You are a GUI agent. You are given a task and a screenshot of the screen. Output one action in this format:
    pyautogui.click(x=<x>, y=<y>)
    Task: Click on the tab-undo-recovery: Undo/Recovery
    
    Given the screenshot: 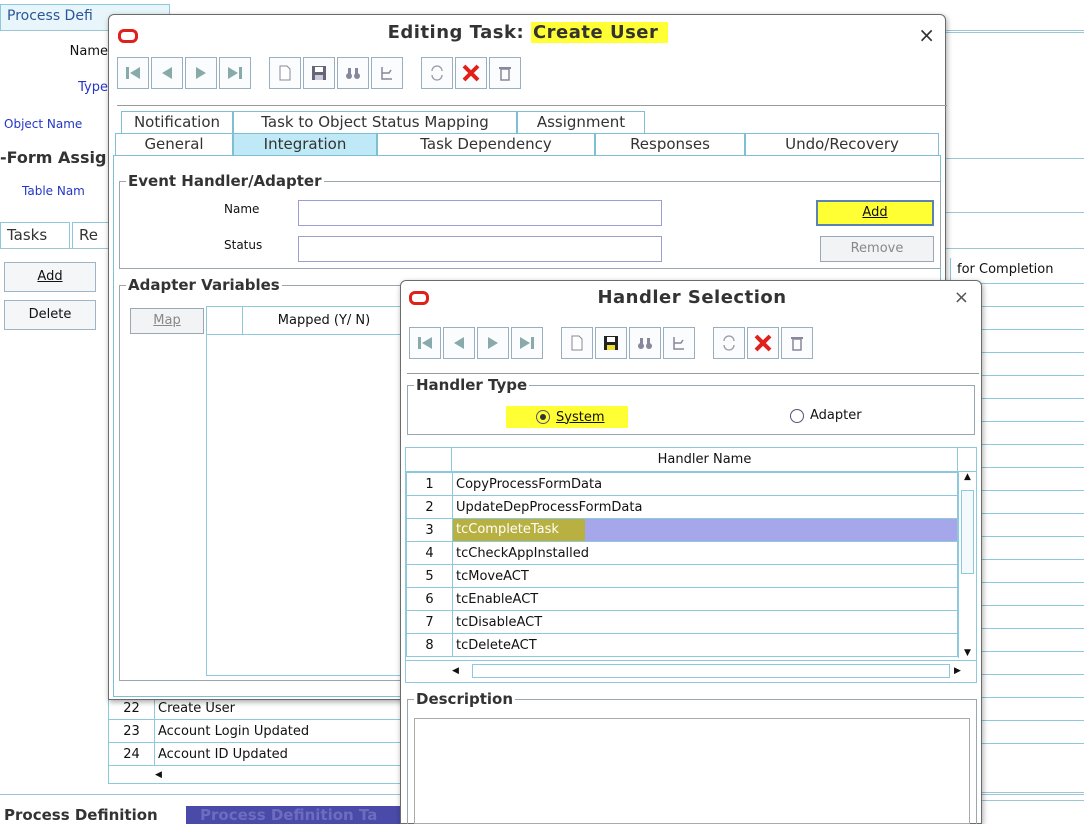 What is the action you would take?
    pyautogui.click(x=842, y=144)
    